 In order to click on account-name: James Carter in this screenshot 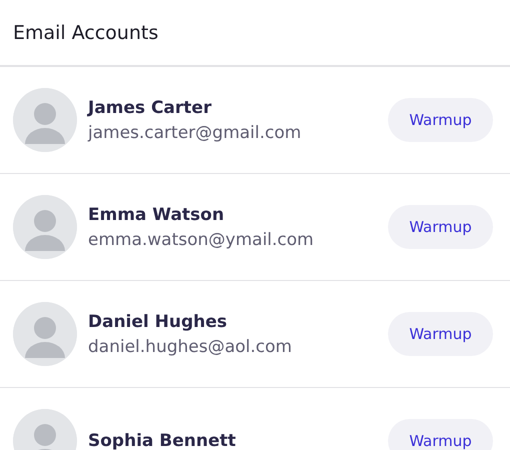, I will do `click(150, 108)`.